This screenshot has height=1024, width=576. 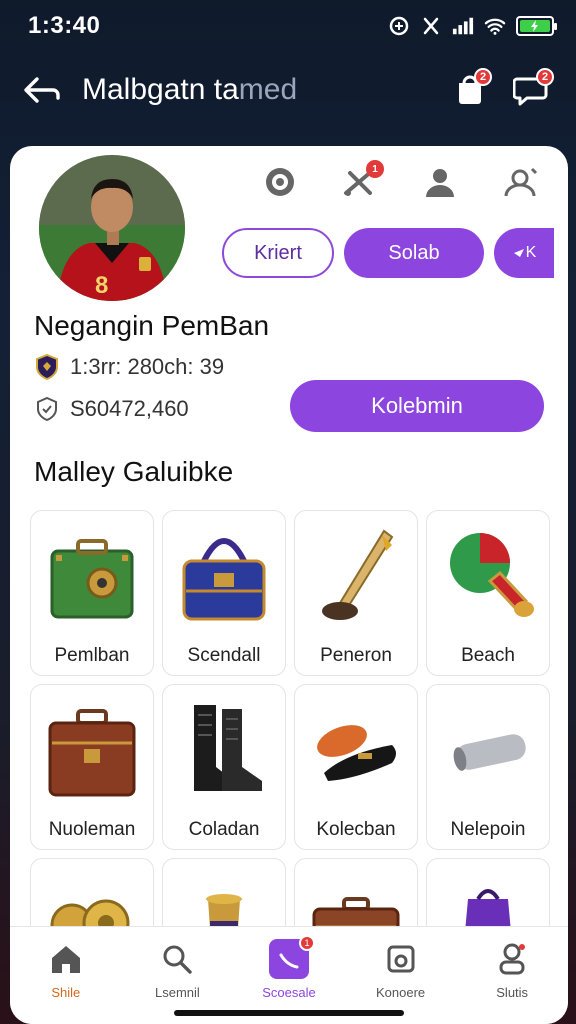 I want to click on item-label: Peneron, so click(x=356, y=655).